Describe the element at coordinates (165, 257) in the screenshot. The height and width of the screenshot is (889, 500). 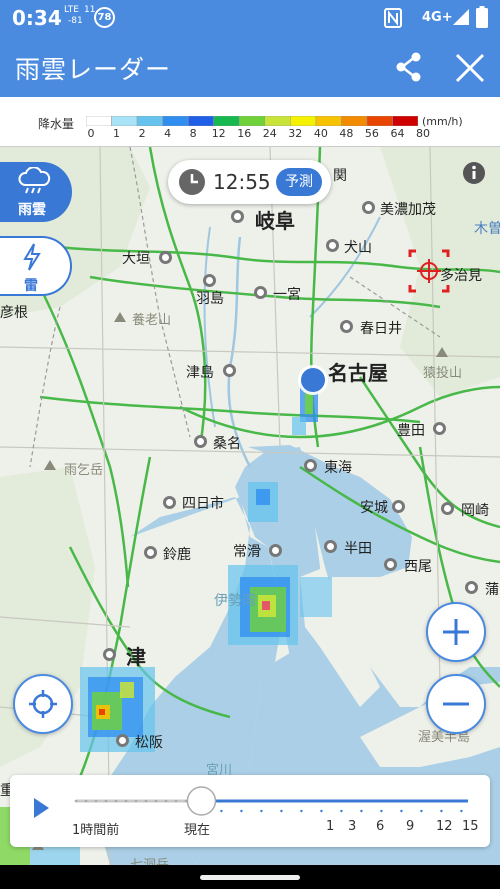
I see `city-dot-ogaki` at that location.